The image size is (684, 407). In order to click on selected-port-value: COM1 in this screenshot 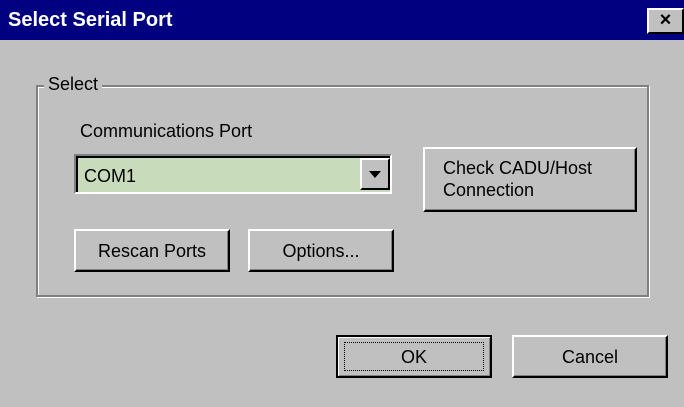, I will do `click(110, 176)`.